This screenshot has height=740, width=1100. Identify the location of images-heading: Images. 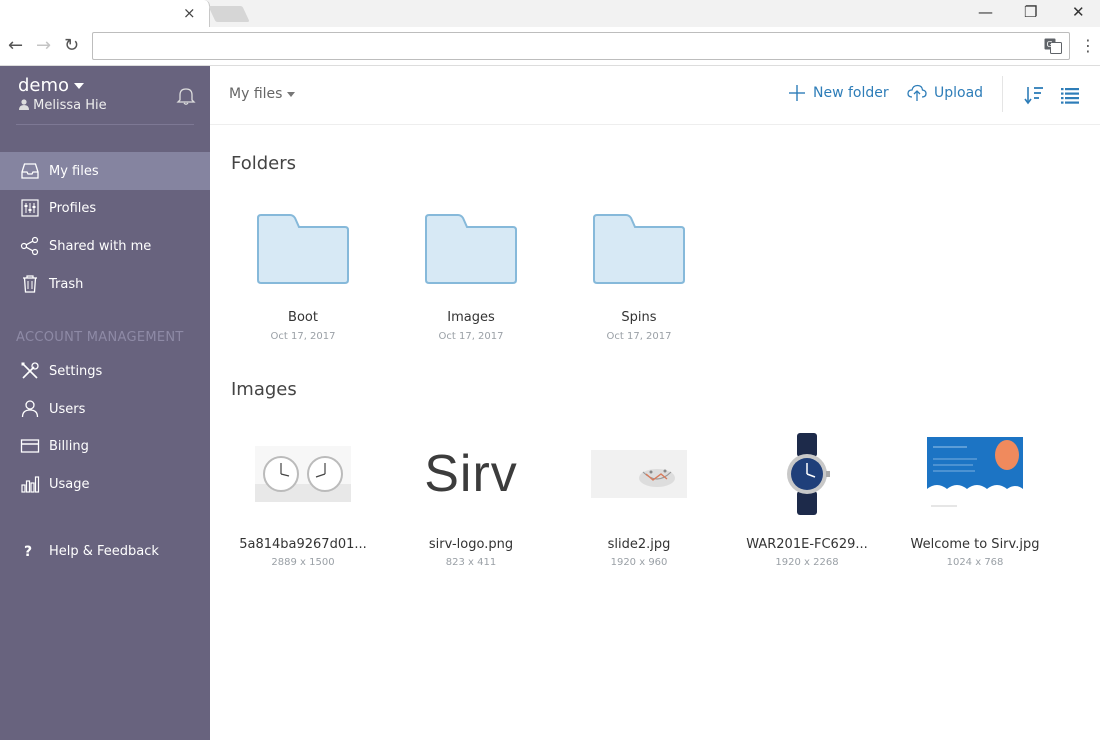
(264, 389).